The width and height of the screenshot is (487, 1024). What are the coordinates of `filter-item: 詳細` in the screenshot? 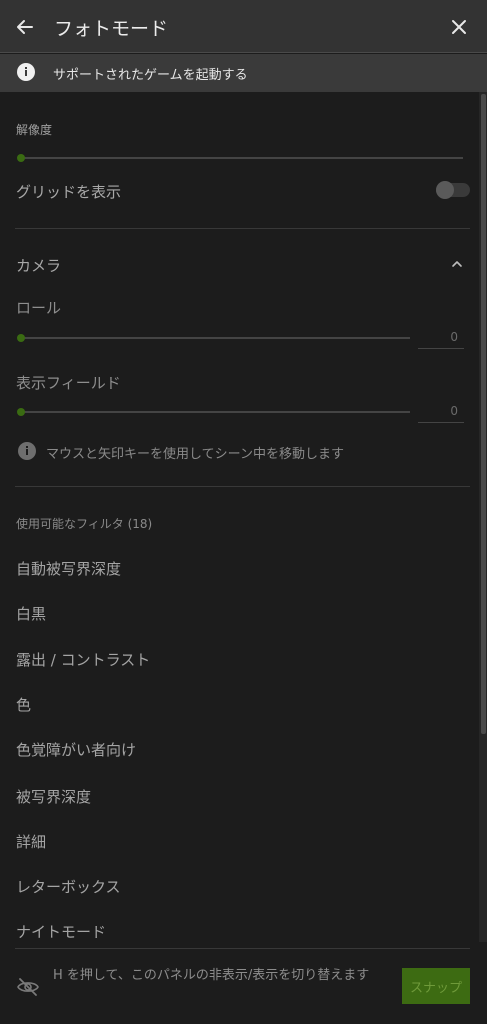 It's located at (31, 841).